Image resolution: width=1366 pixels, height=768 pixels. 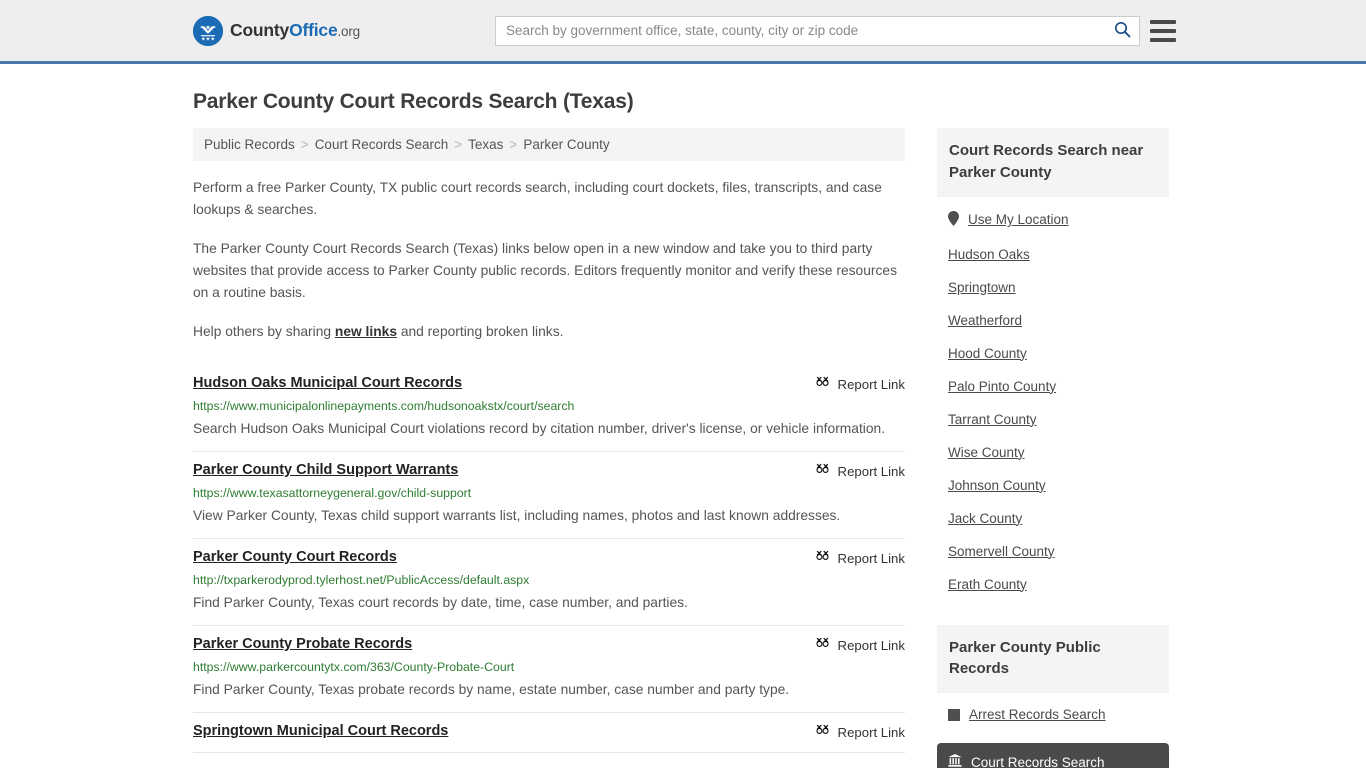 I want to click on sidebar-item-johnson-county: Johnson County, so click(x=1053, y=485).